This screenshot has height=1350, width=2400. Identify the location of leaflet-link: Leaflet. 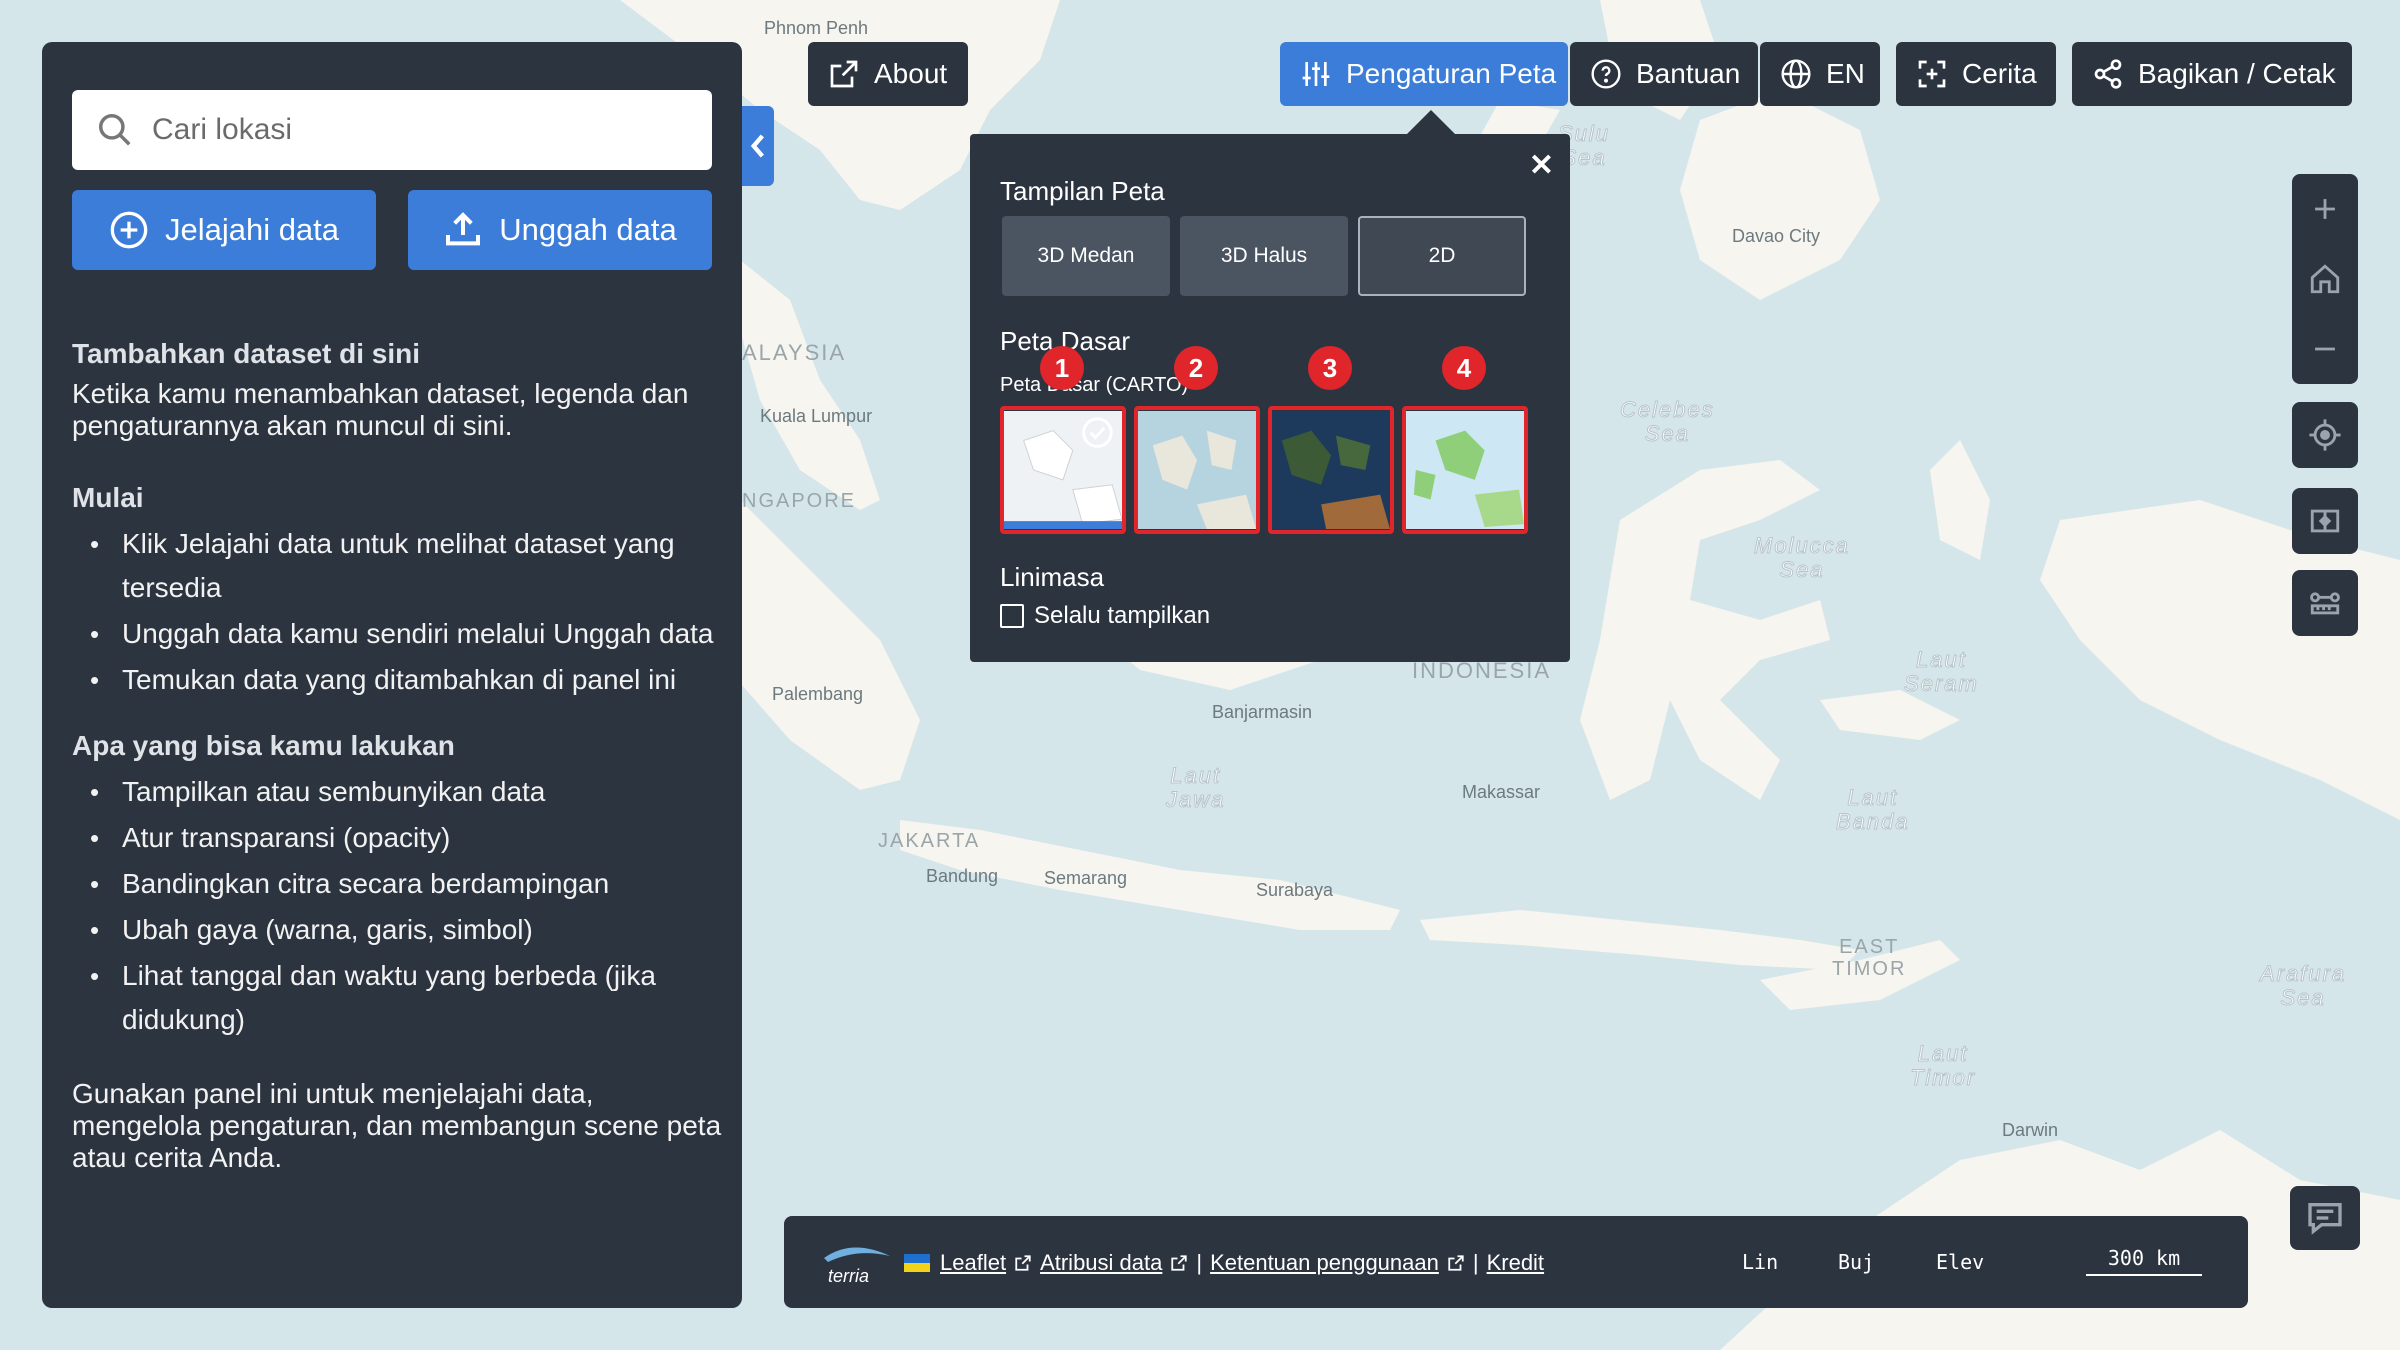
(973, 1263).